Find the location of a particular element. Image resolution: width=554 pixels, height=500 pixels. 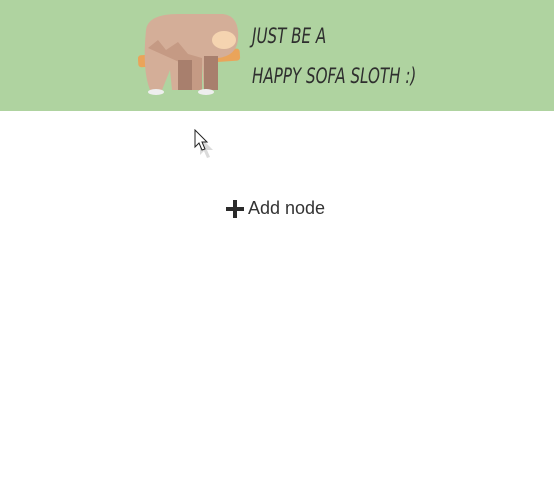

add-node-label: Add node is located at coordinates (287, 208).